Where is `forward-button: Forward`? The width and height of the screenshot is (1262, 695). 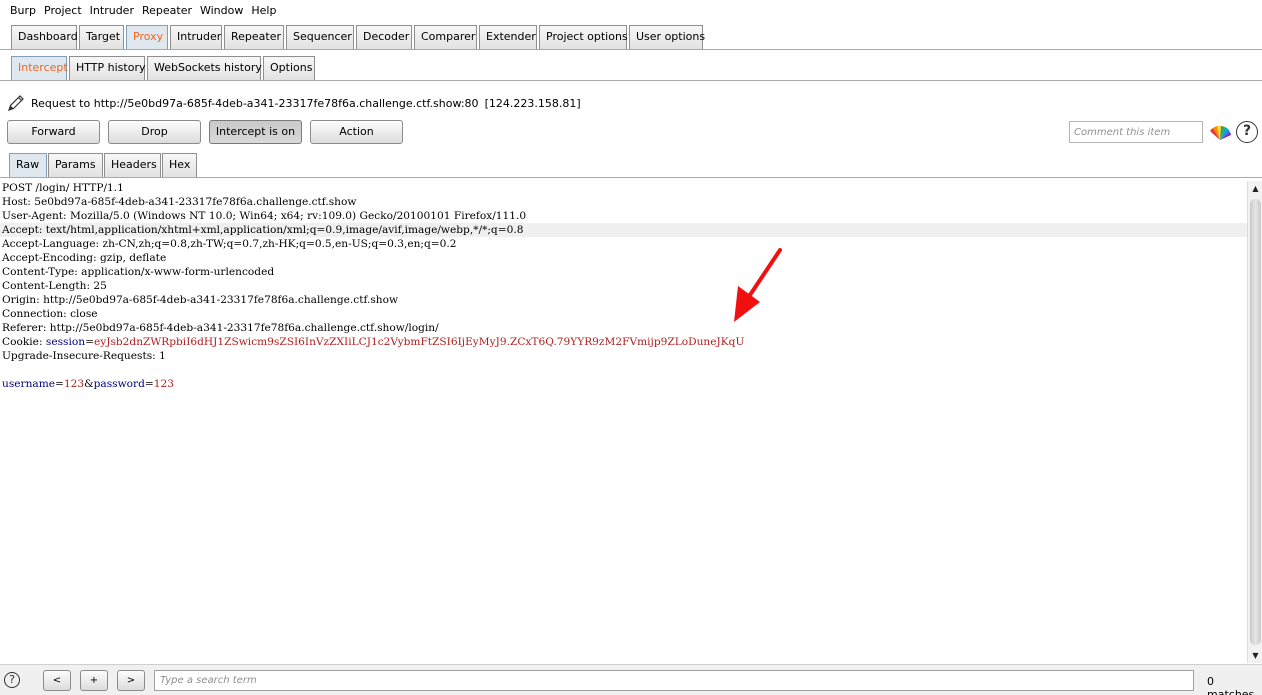
forward-button: Forward is located at coordinates (53, 132).